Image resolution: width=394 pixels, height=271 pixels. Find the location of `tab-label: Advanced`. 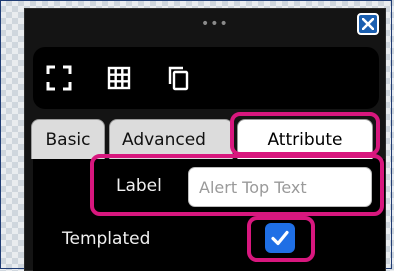

tab-label: Advanced is located at coordinates (164, 139).